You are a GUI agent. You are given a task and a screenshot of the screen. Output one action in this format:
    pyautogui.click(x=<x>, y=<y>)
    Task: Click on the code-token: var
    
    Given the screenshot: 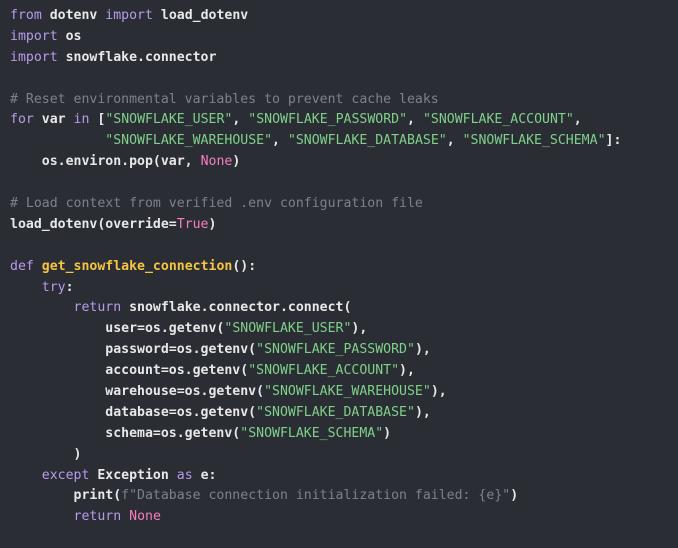 What is the action you would take?
    pyautogui.click(x=53, y=120)
    